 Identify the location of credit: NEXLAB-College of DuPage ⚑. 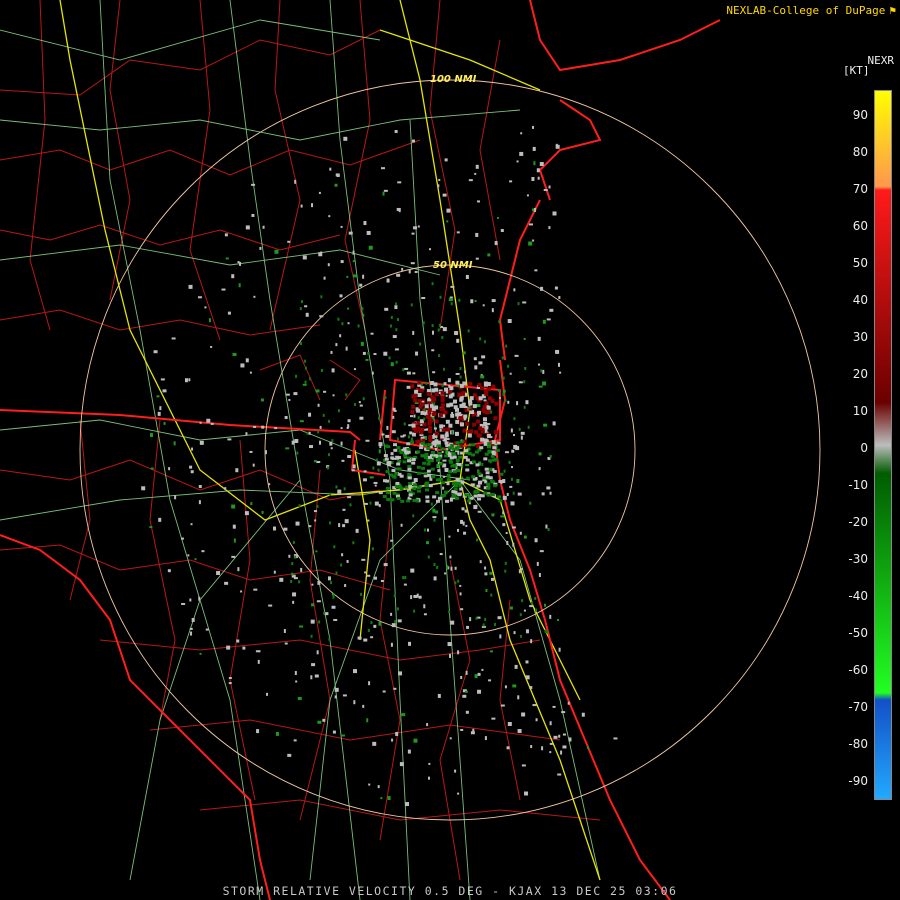
(811, 10).